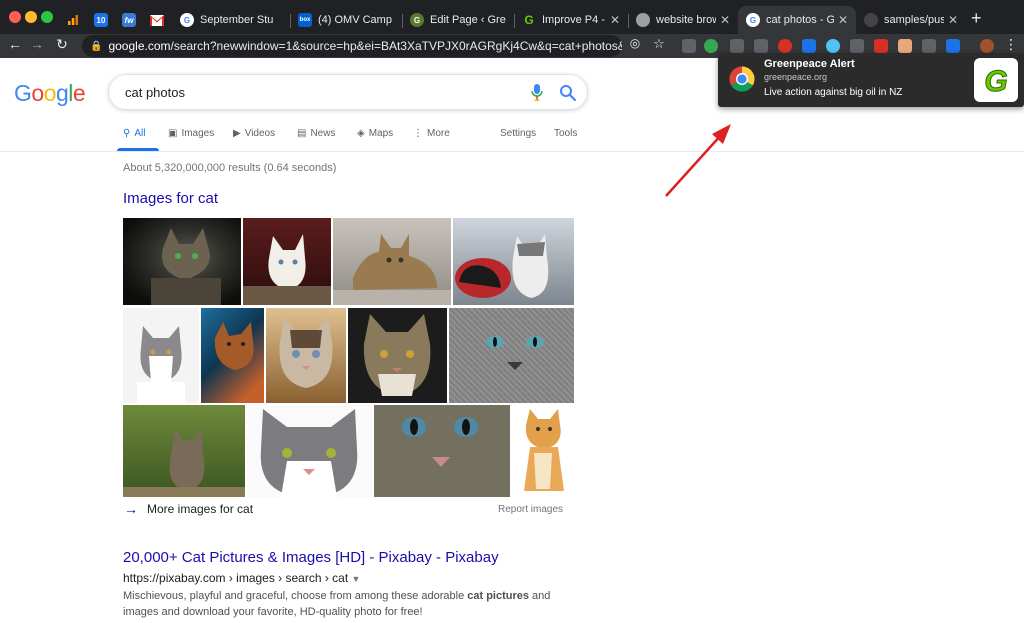 Image resolution: width=1024 pixels, height=623 pixels. What do you see at coordinates (200, 509) in the screenshot?
I see `more-images-link: More images for cat` at bounding box center [200, 509].